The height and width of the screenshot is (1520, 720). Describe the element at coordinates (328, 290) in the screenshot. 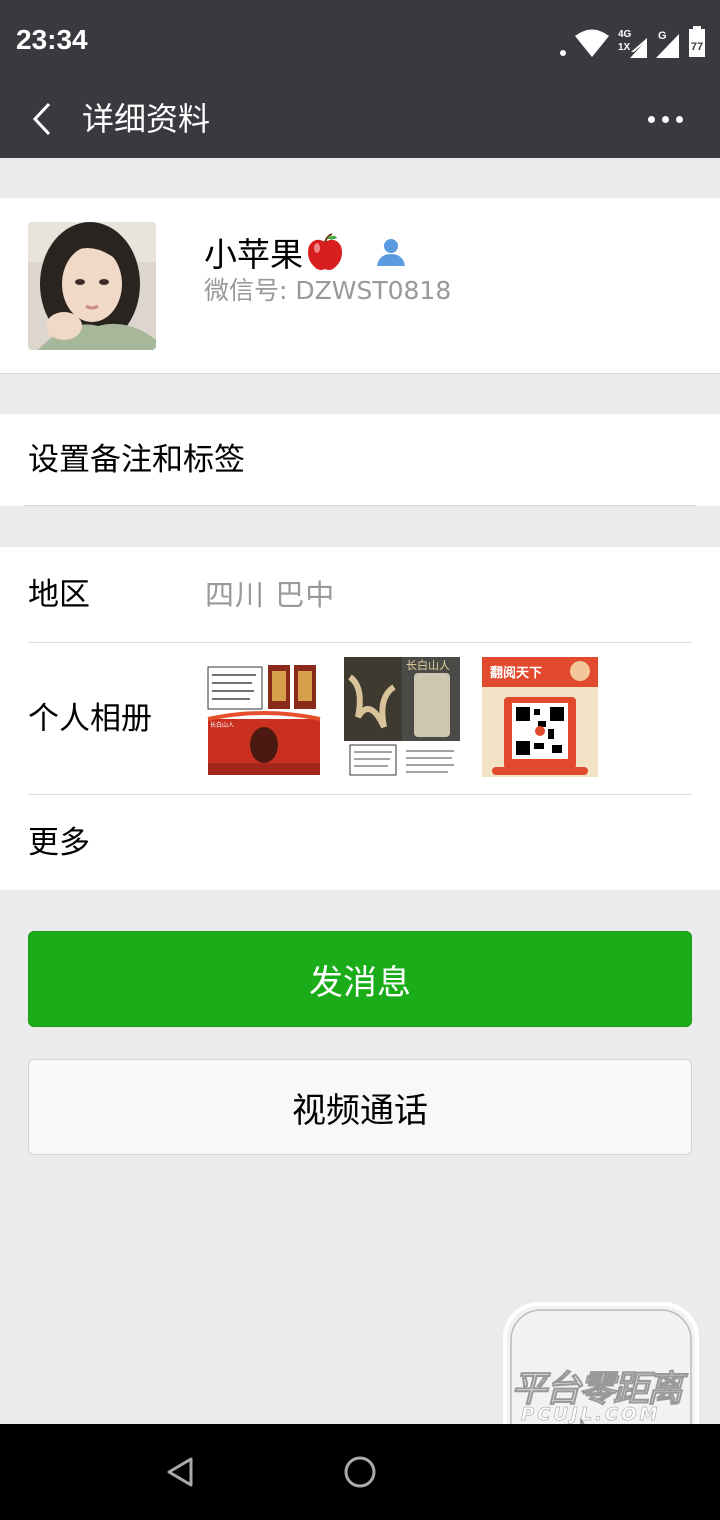

I see `wechat-id: 微信号: DZWST0818` at that location.